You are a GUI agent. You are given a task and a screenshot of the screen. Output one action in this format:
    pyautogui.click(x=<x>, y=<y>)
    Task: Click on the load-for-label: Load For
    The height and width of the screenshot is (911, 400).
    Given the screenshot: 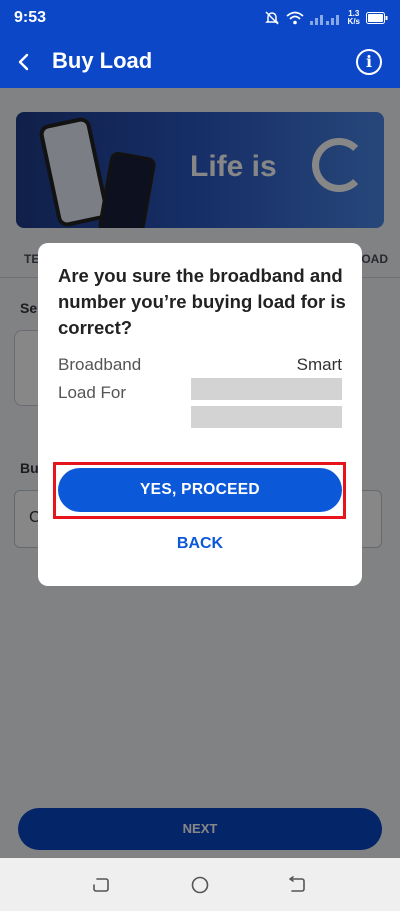 What is the action you would take?
    pyautogui.click(x=92, y=392)
    